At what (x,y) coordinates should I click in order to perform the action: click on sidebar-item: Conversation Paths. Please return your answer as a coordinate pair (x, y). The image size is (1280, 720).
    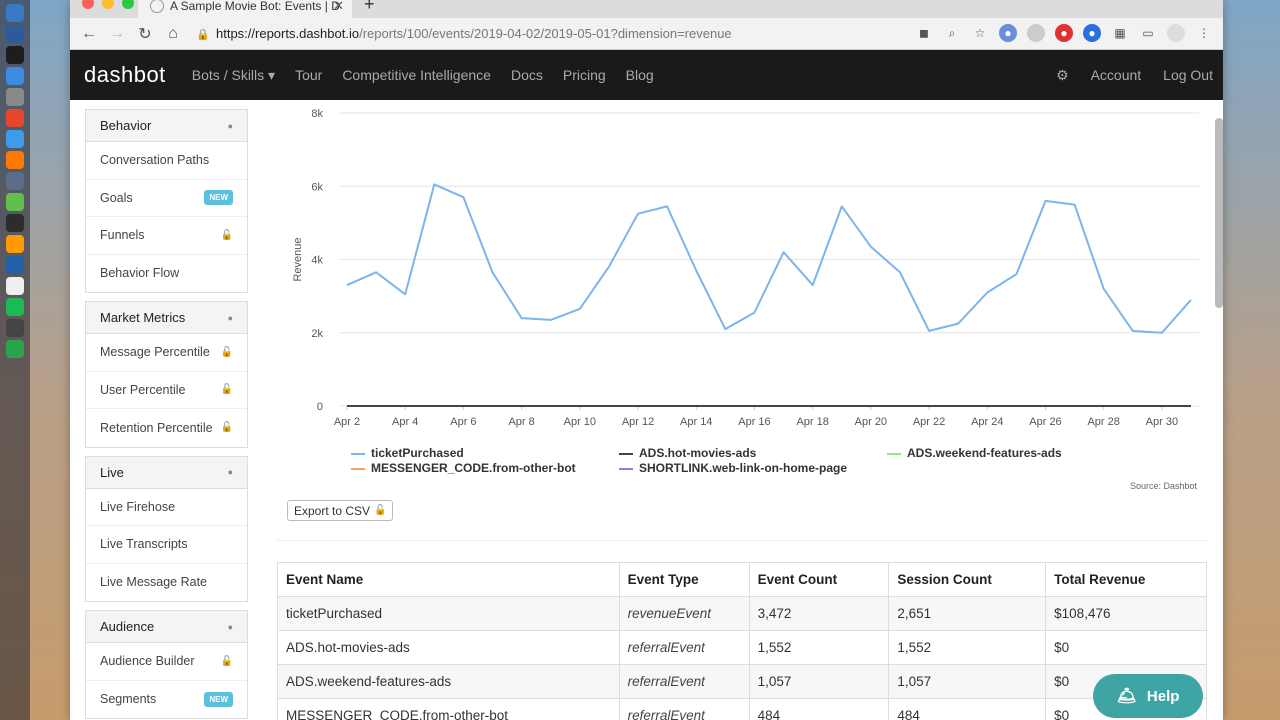
    Looking at the image, I should click on (166, 161).